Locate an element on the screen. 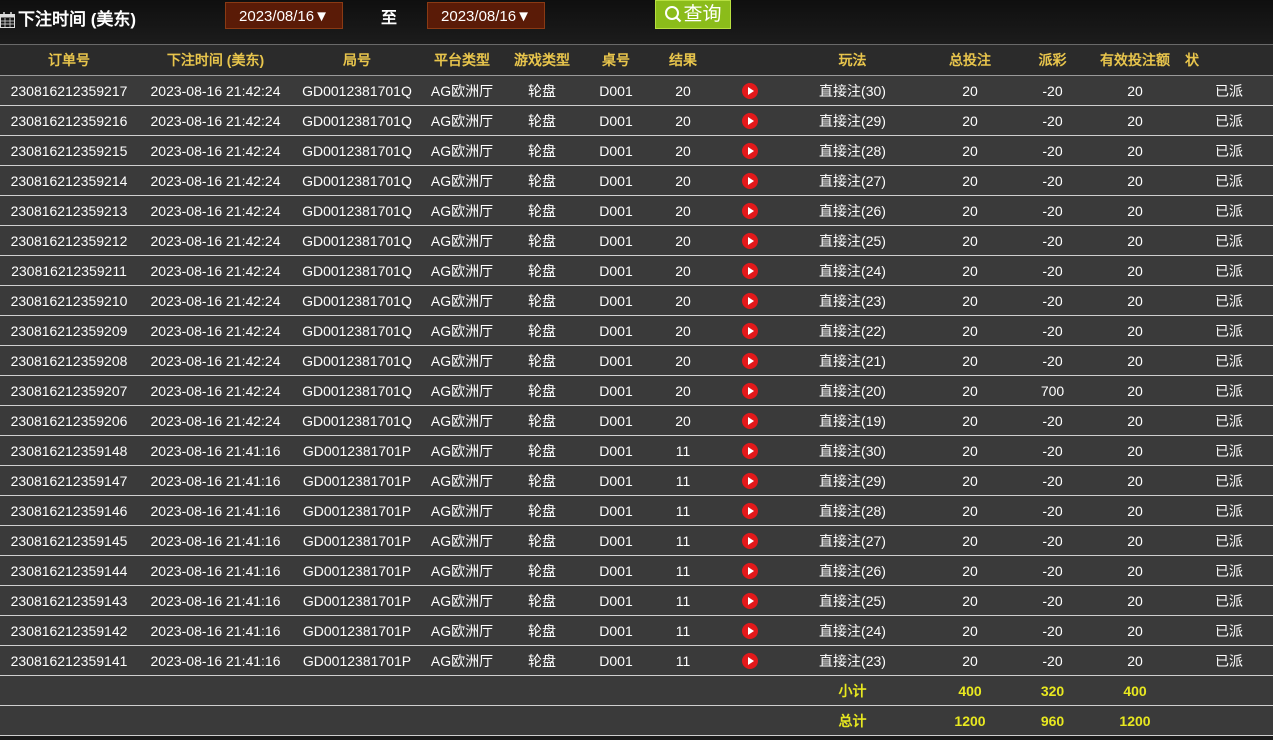  query-button: 查询 is located at coordinates (693, 14).